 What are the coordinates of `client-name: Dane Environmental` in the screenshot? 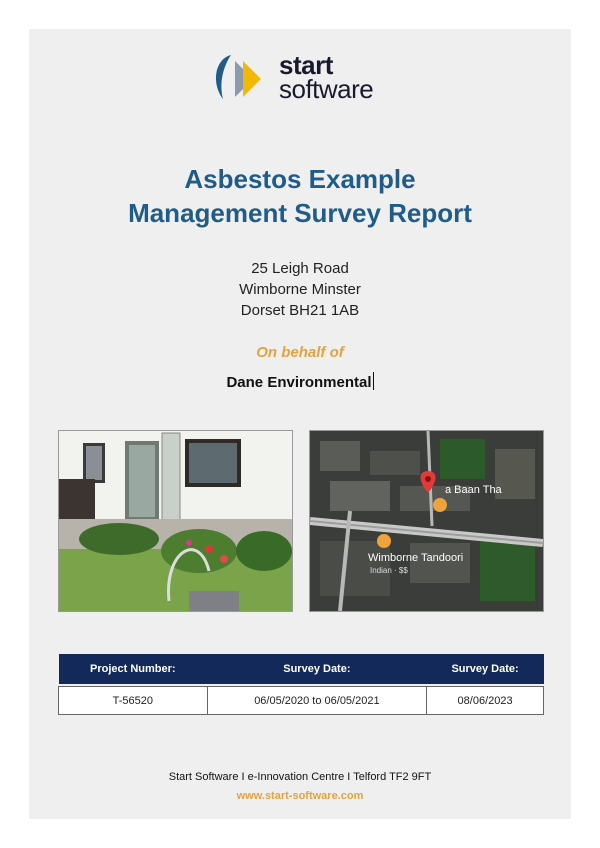 It's located at (299, 382).